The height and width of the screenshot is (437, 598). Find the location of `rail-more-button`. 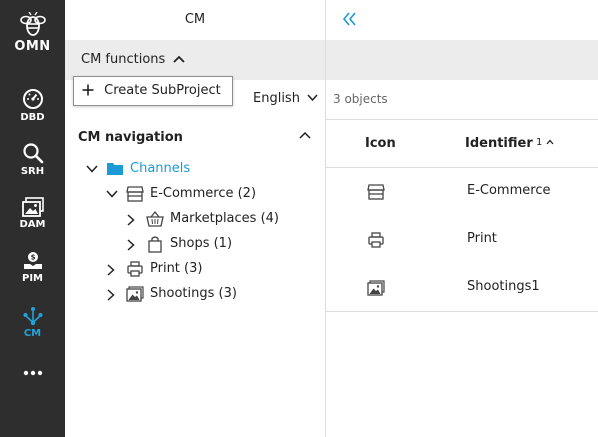

rail-more-button is located at coordinates (32, 373).